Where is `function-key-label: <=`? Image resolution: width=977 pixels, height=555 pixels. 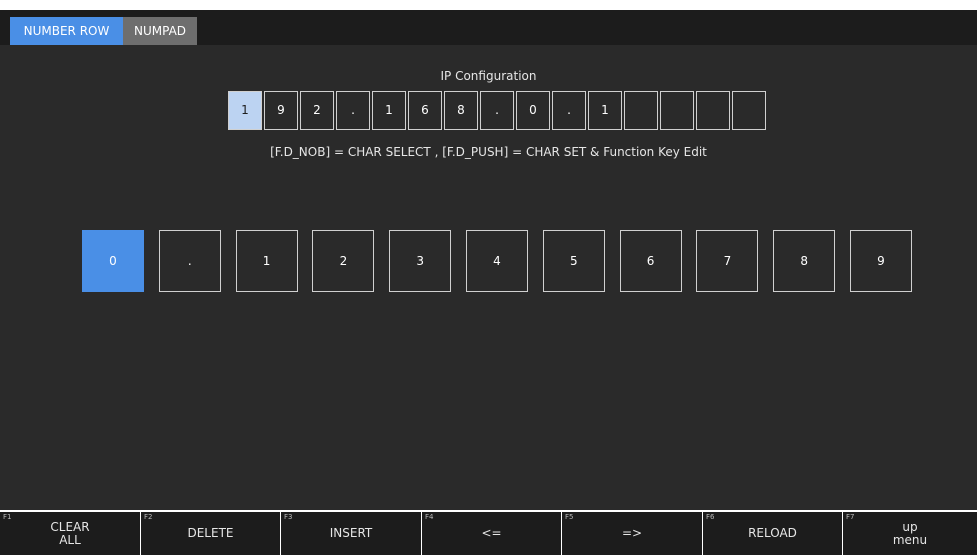 function-key-label: <= is located at coordinates (491, 533).